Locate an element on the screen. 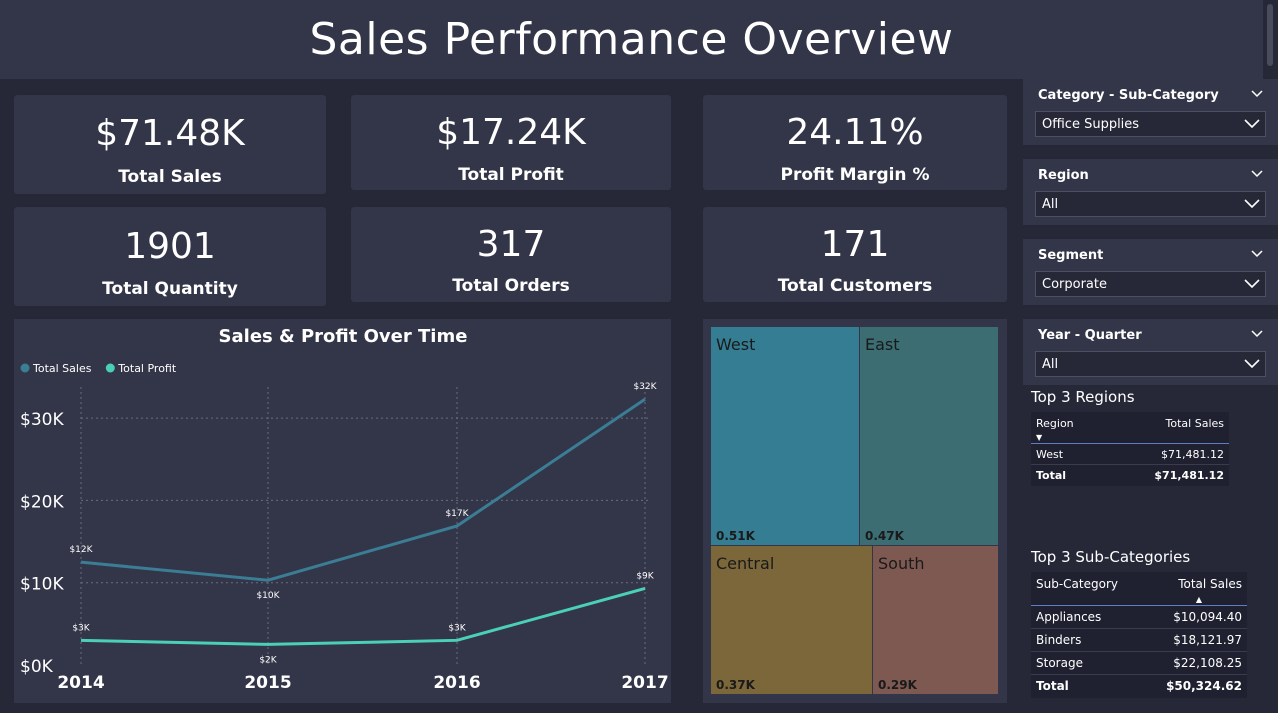  table-header-row: Region ▼ Total Sales is located at coordinates (1130, 428).